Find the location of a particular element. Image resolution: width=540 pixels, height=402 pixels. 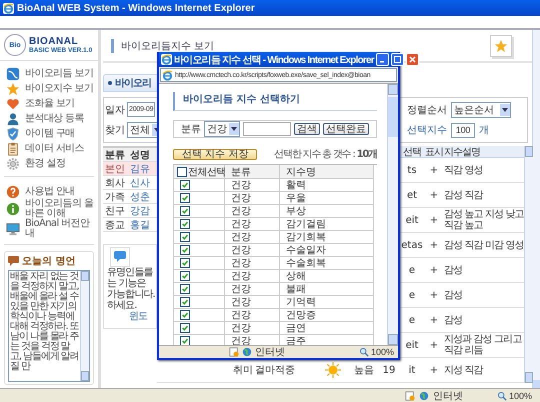

column-header: 선택 is located at coordinates (412, 152).